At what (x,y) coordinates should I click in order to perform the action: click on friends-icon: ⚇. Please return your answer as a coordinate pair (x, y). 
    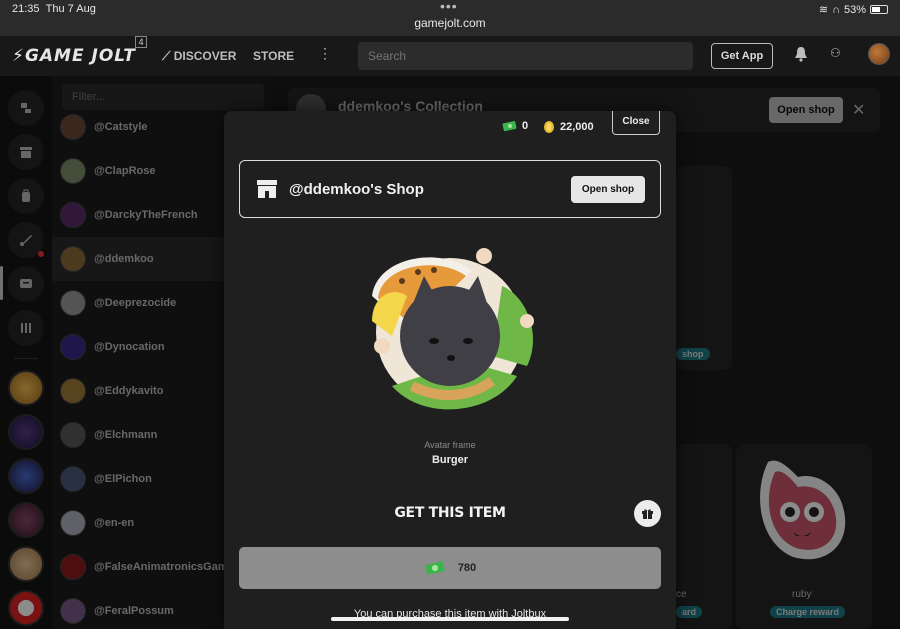
    Looking at the image, I should click on (835, 53).